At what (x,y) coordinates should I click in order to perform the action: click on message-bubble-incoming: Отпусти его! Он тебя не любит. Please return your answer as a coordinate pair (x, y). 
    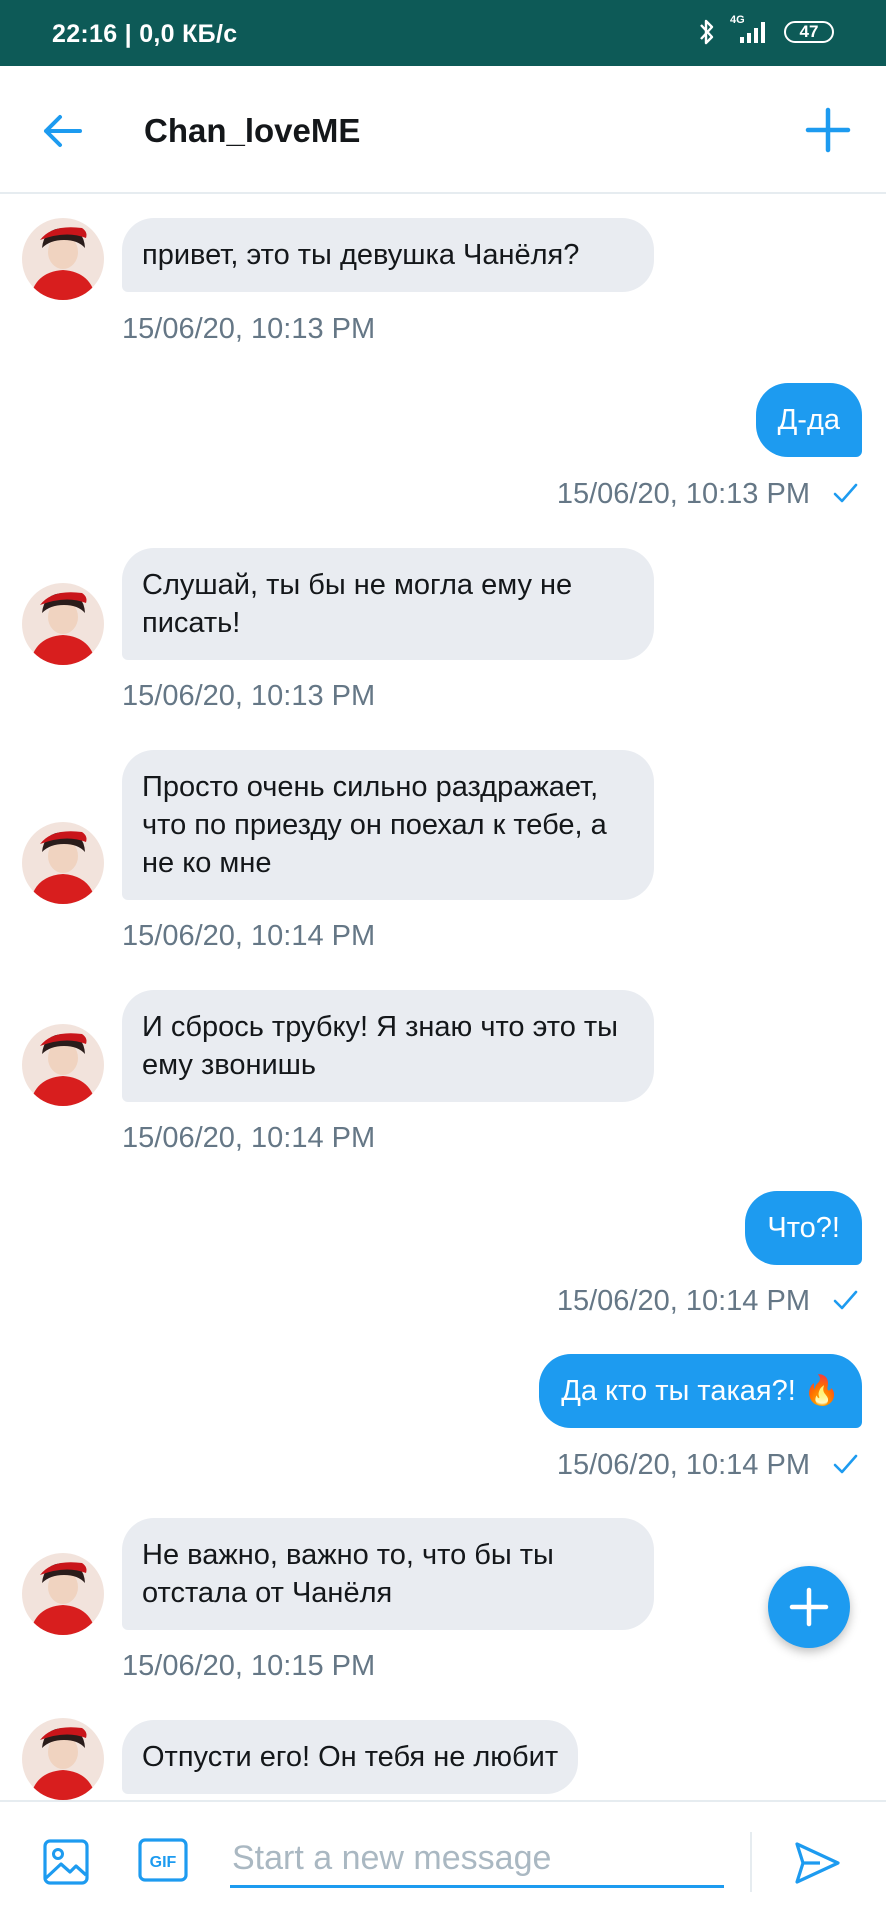
    Looking at the image, I should click on (350, 1757).